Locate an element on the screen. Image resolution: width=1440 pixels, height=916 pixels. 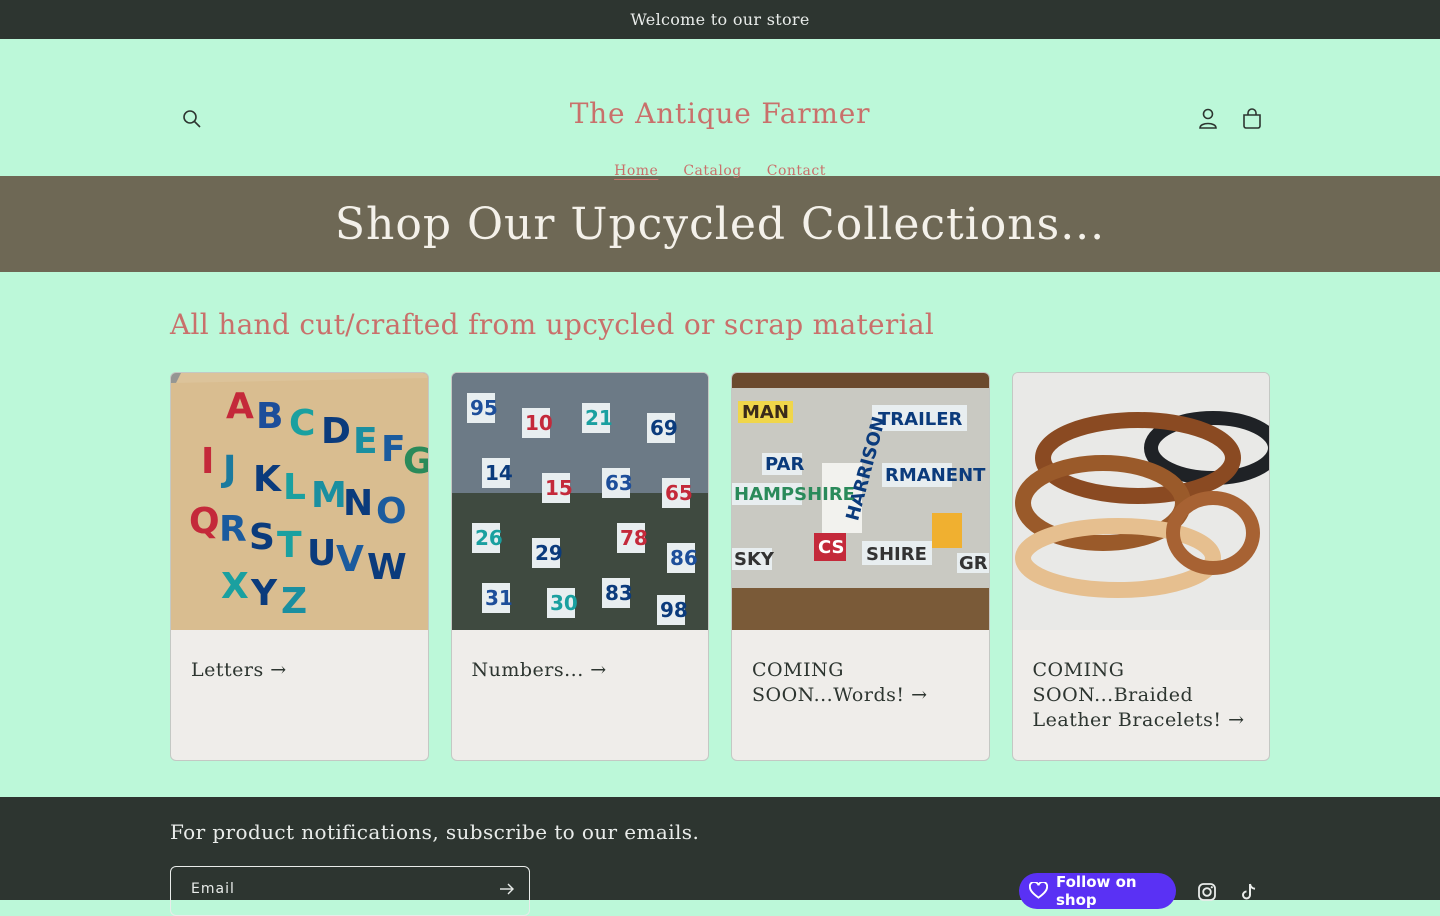
svg-text: 10 is located at coordinates (539, 423).